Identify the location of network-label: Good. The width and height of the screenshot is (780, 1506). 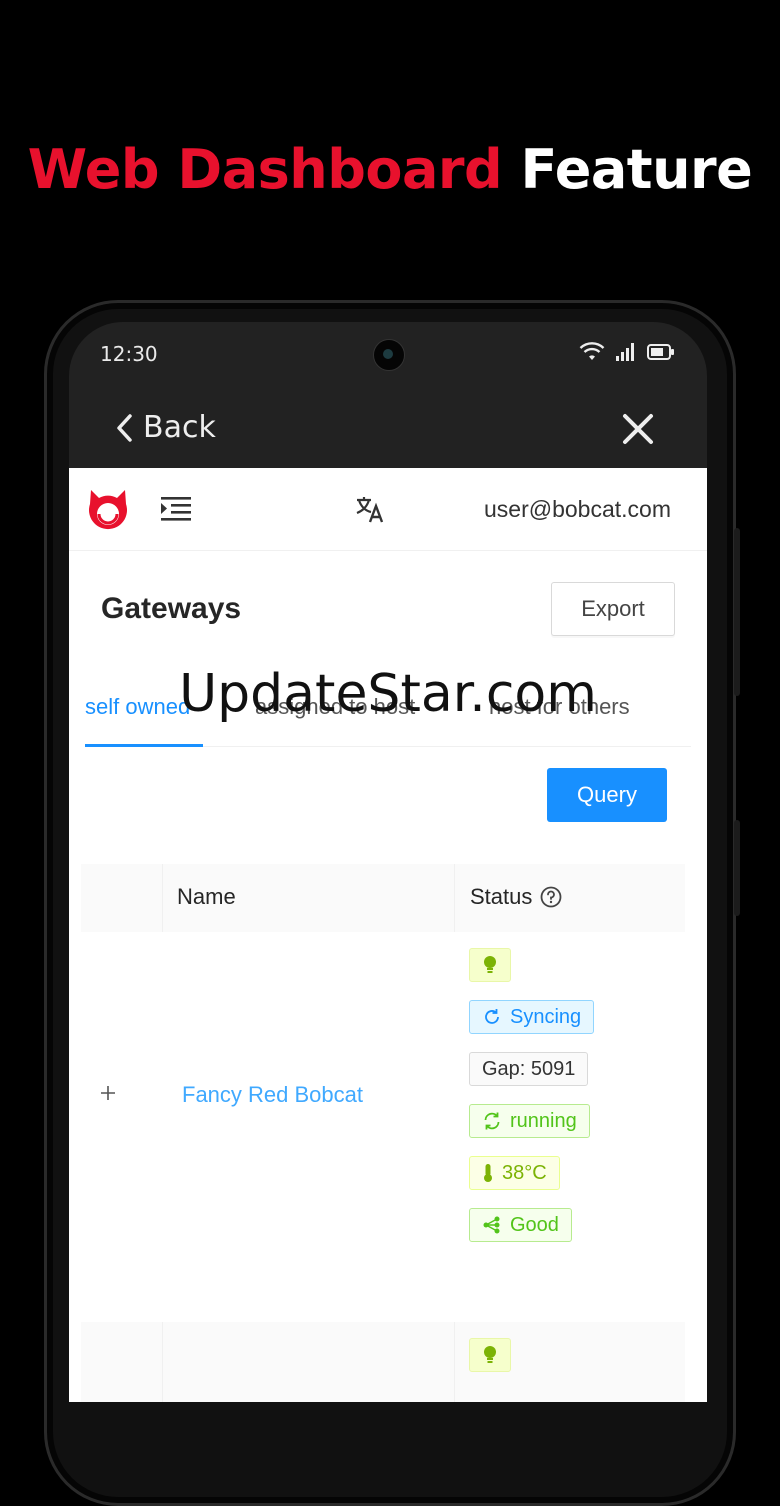
(534, 1224).